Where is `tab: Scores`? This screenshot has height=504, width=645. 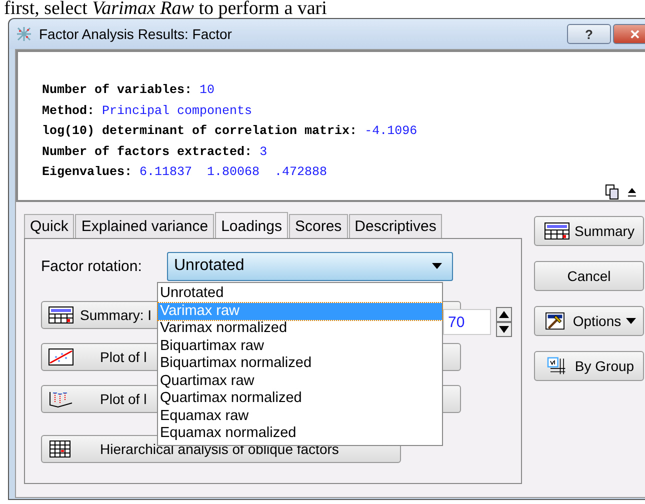
tab: Scores is located at coordinates (318, 226).